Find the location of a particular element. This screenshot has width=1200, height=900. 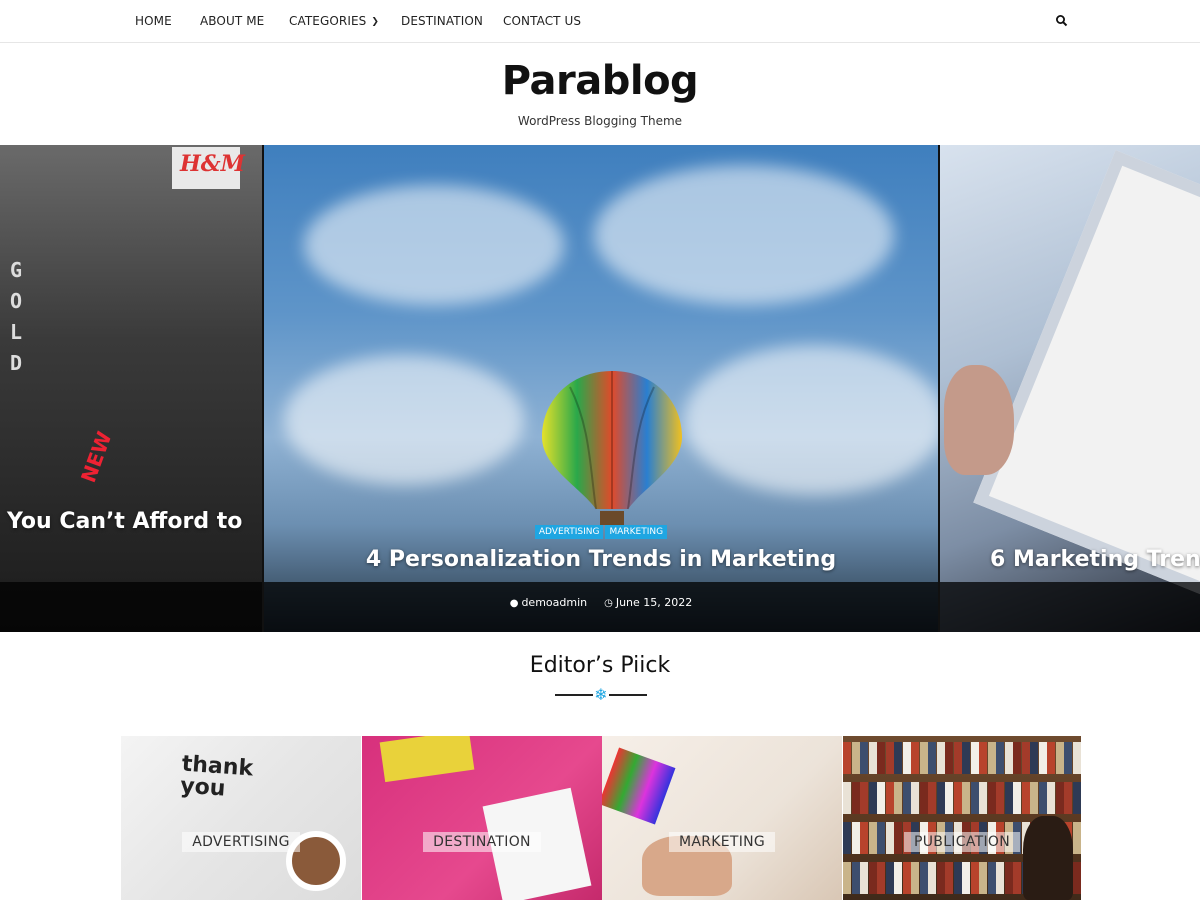

card-label: MARKETING is located at coordinates (722, 842).